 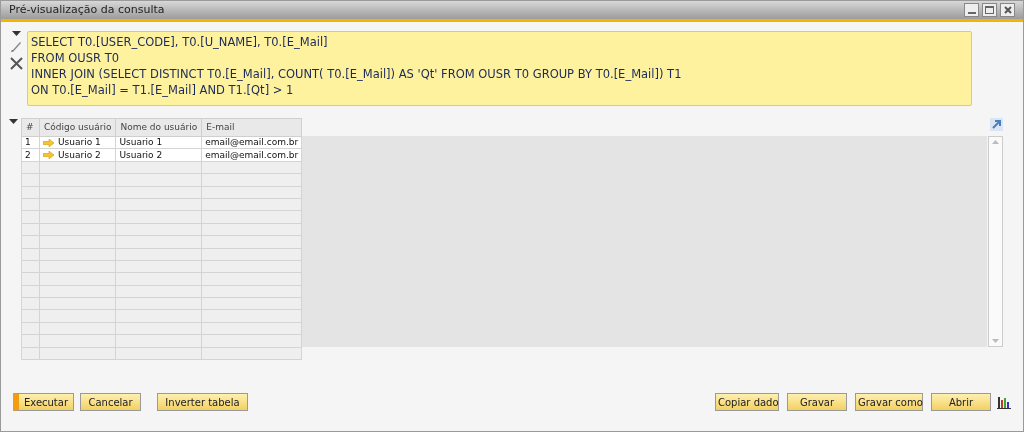 I want to click on column-header: #, so click(x=30, y=127).